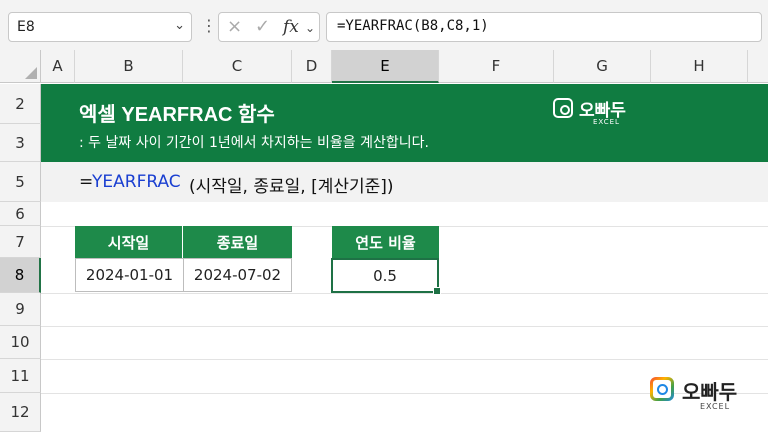  Describe the element at coordinates (129, 66) in the screenshot. I see `column-header-b: B` at that location.